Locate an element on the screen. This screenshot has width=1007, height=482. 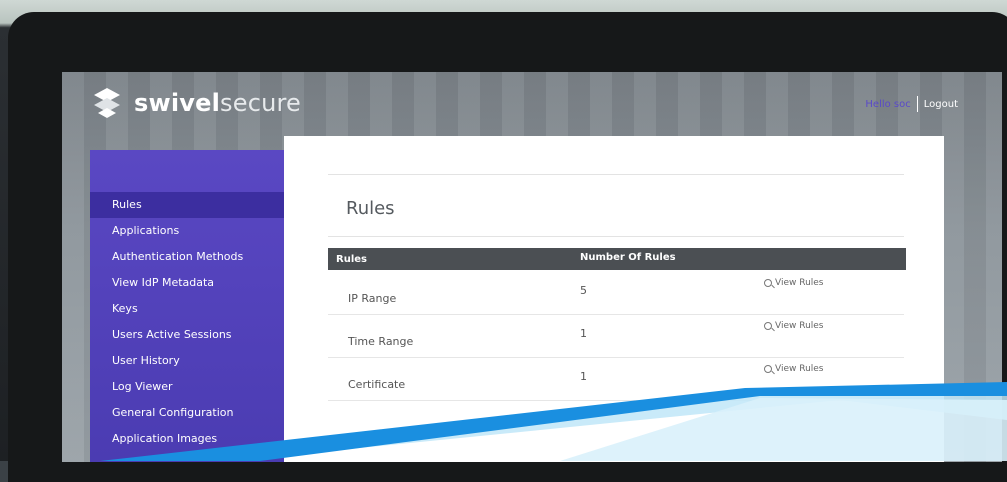
rule-name: IP Range is located at coordinates (372, 298).